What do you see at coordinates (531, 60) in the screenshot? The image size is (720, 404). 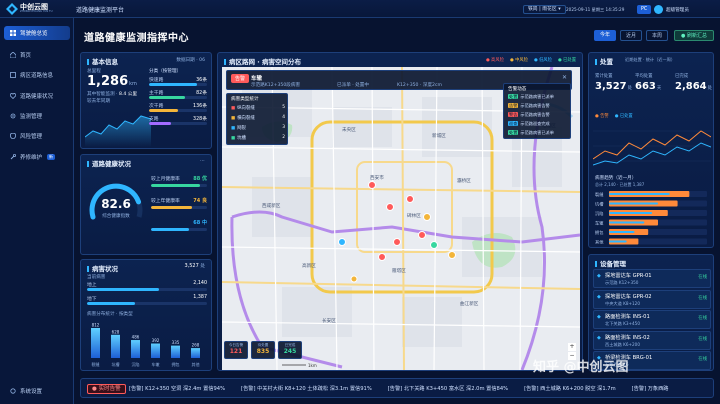 I see `map-legend: ● 高风险 ● 中风险 ● 低风险 ● 已处置` at bounding box center [531, 60].